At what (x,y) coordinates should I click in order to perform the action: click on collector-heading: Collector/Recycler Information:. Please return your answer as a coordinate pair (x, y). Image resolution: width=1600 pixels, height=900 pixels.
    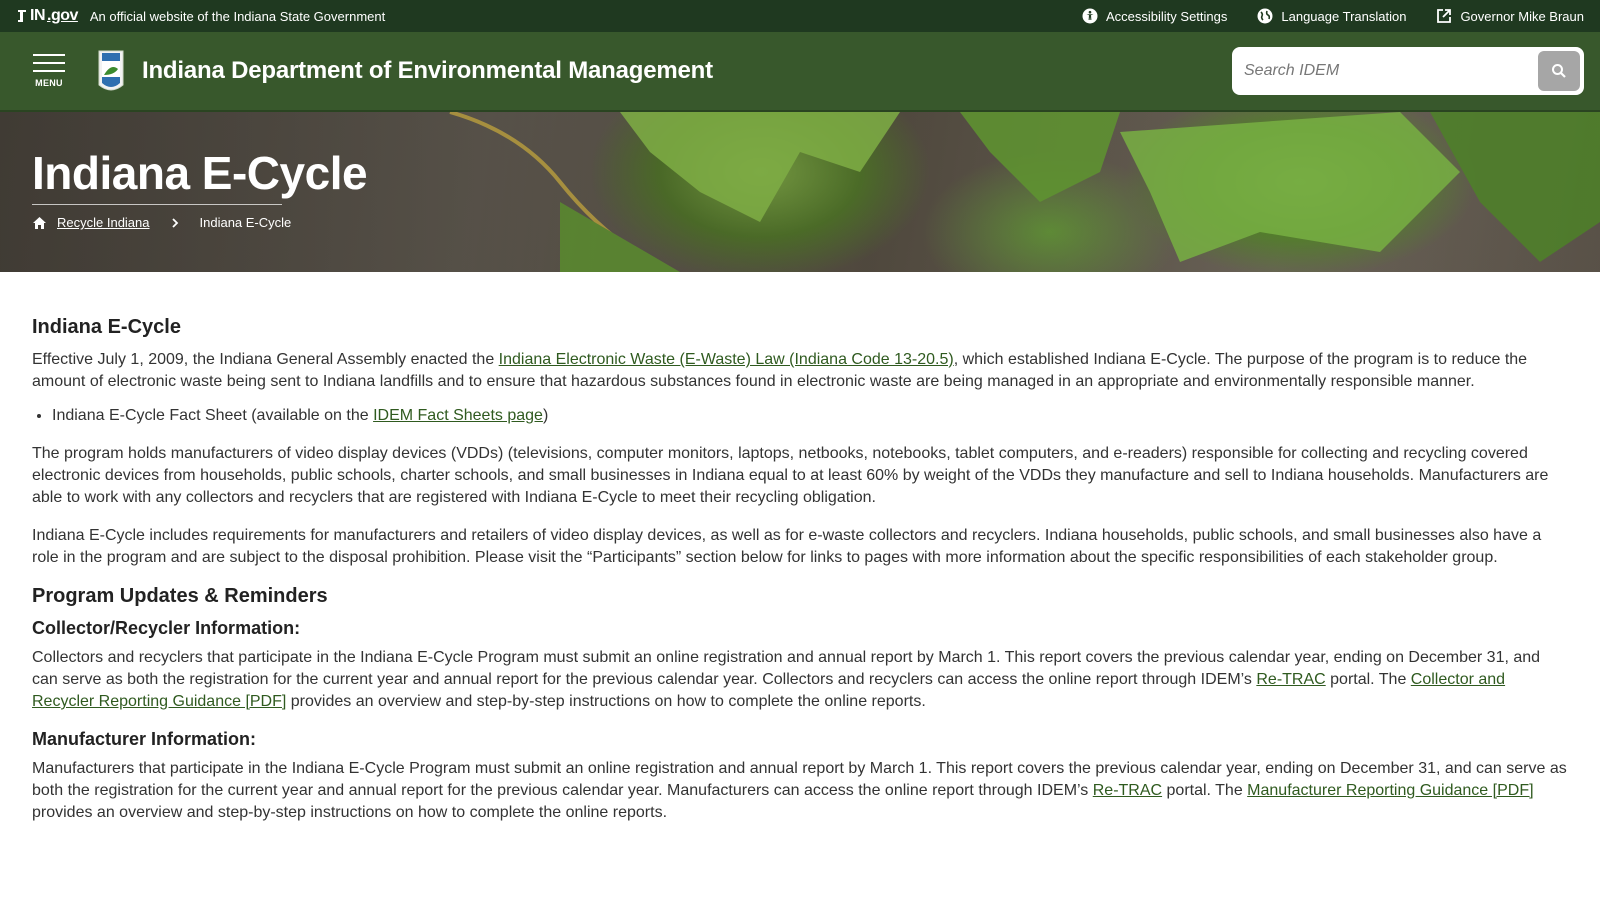
    Looking at the image, I should click on (166, 628).